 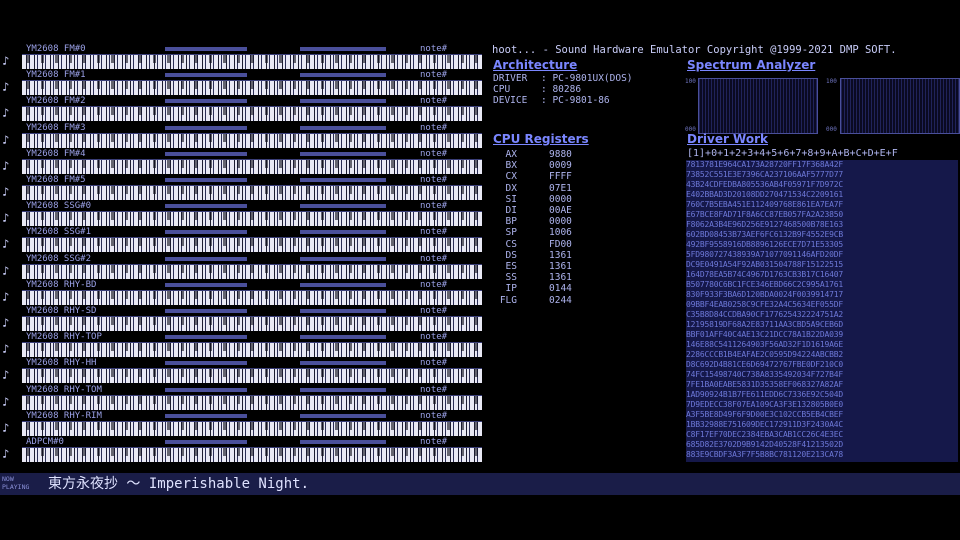 What do you see at coordinates (511, 244) in the screenshot?
I see `register-name: CS` at bounding box center [511, 244].